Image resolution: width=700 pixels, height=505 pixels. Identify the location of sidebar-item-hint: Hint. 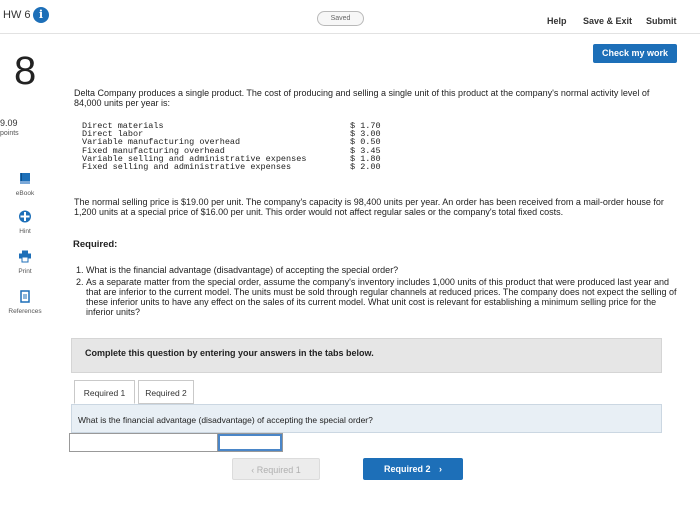
(25, 222).